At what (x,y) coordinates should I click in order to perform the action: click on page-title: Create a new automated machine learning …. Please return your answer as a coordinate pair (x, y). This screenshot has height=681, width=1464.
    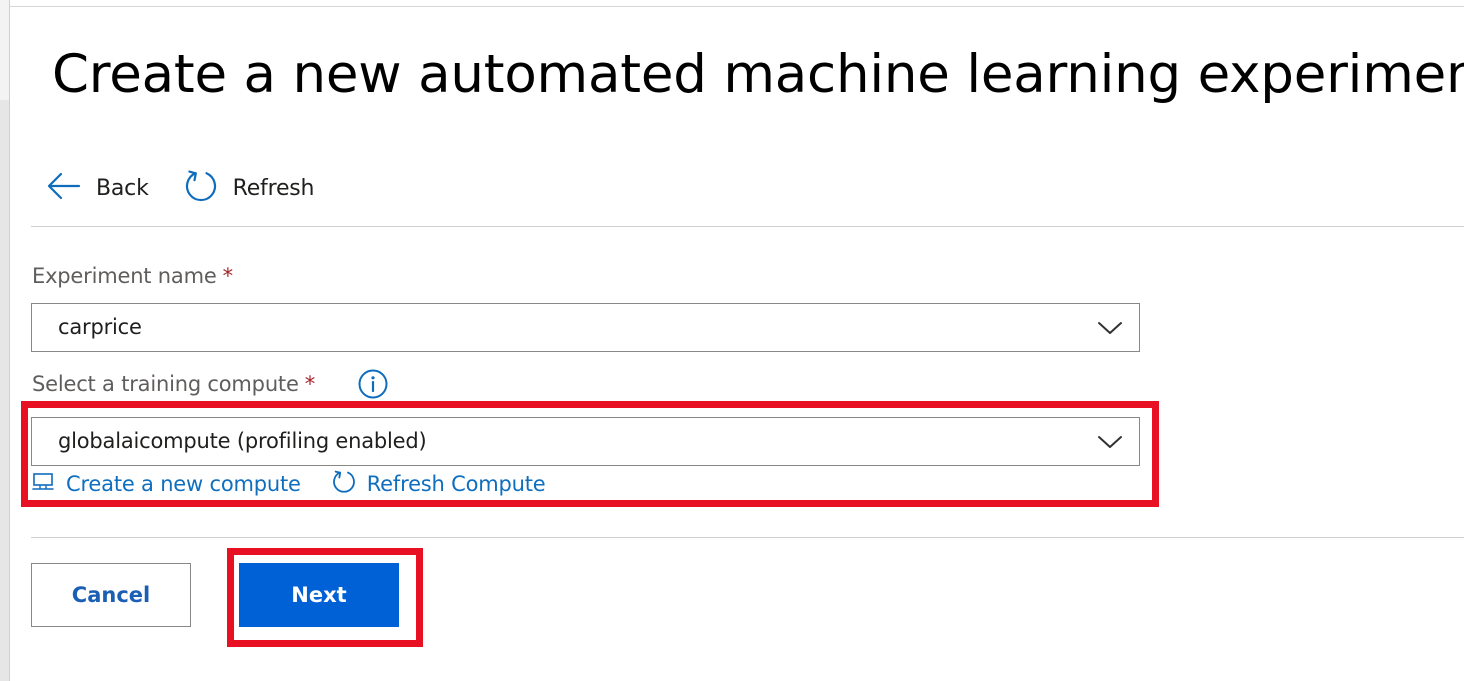
    Looking at the image, I should click on (758, 74).